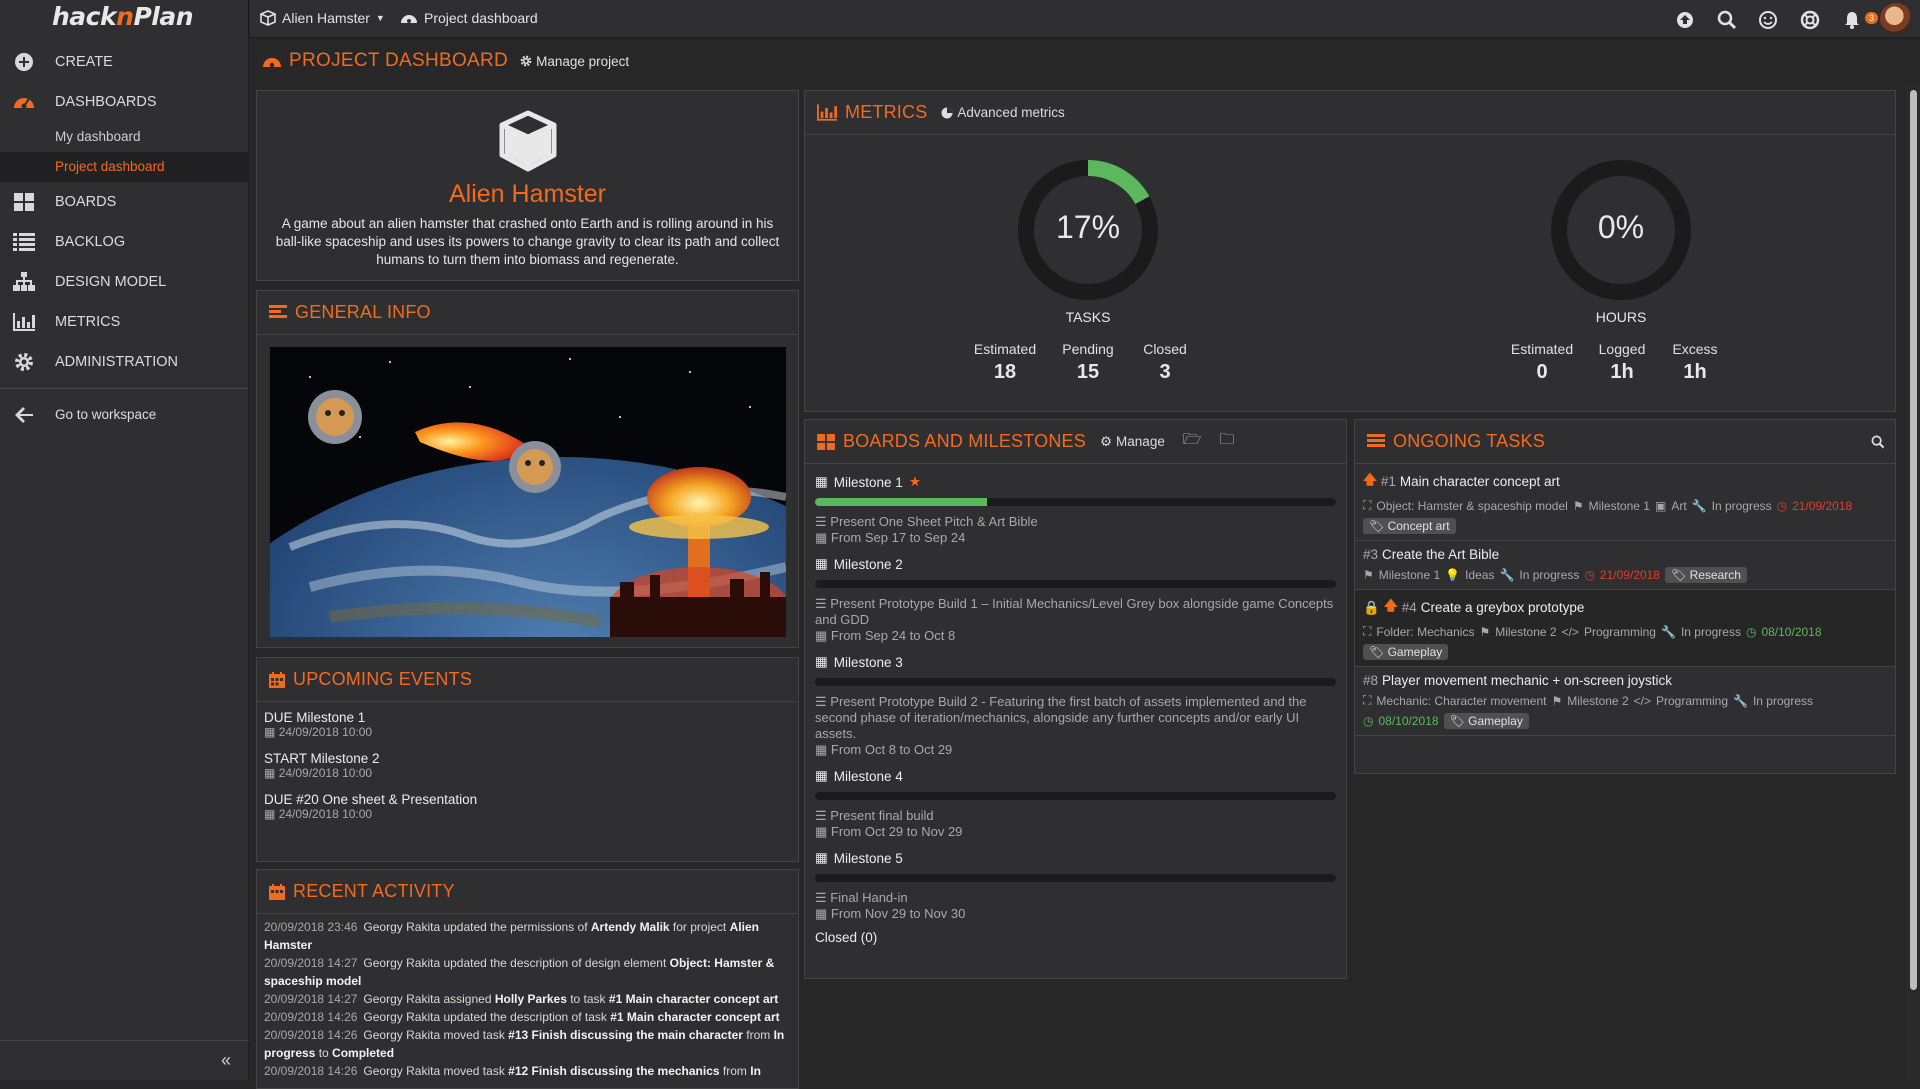  Describe the element at coordinates (124, 62) in the screenshot. I see `sidebar-item-create: CREATE` at that location.